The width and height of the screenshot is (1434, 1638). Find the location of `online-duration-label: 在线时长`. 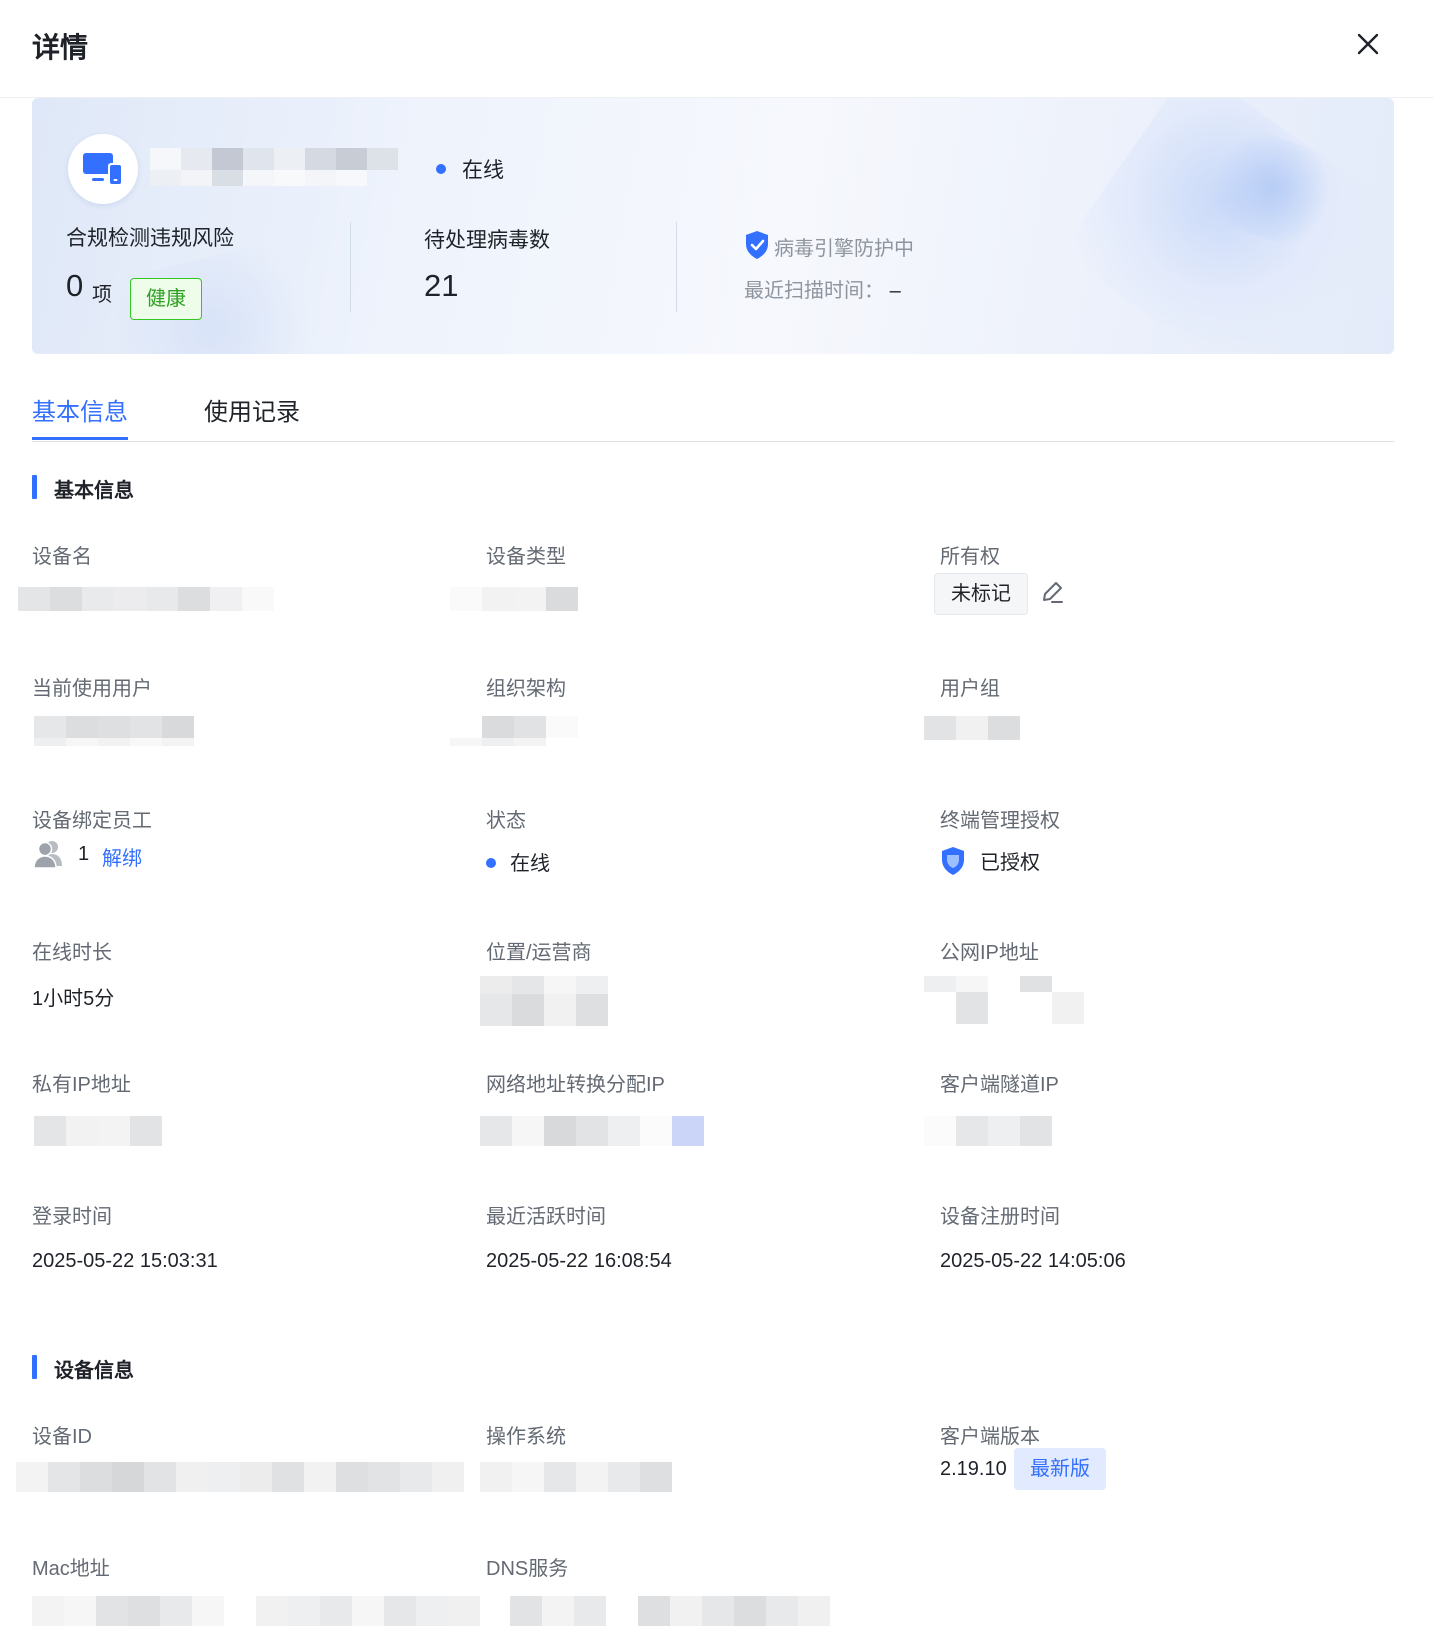

online-duration-label: 在线时长 is located at coordinates (72, 953).